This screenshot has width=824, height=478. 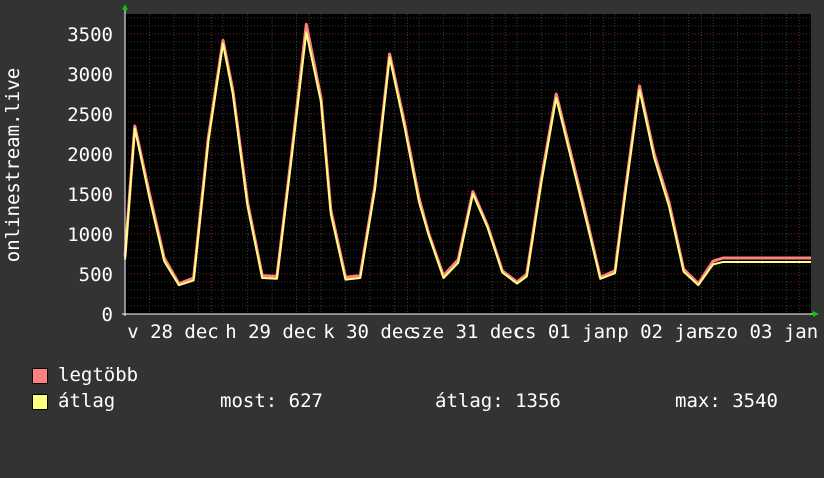 I want to click on y-axis-title: onlinestream.live, so click(x=13, y=165).